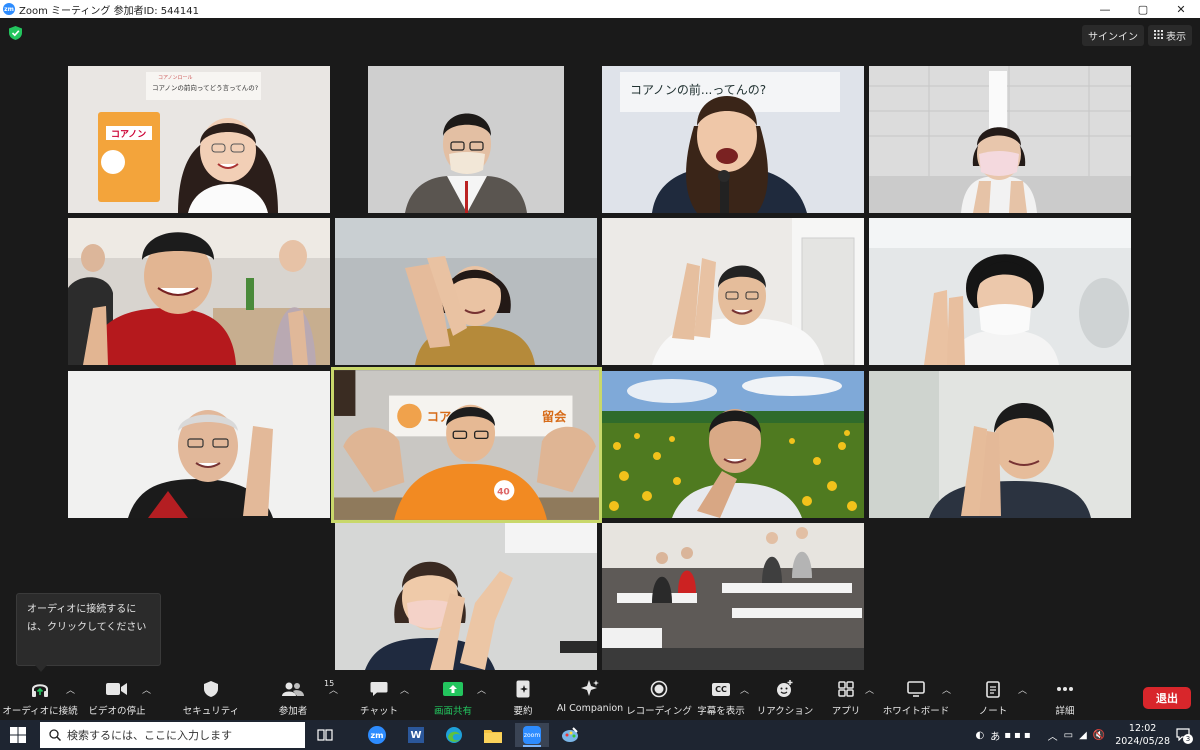 This screenshot has height=750, width=1200. What do you see at coordinates (916, 689) in the screenshot?
I see `whiteboard-icon` at bounding box center [916, 689].